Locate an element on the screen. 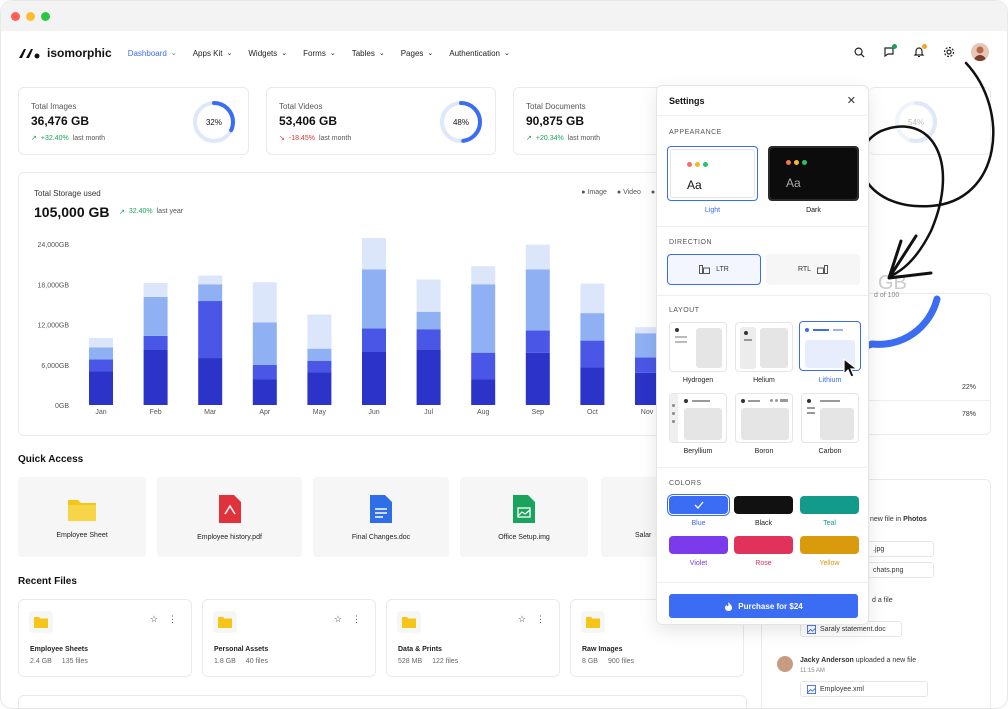  color-yellow-swatch is located at coordinates (829, 545).